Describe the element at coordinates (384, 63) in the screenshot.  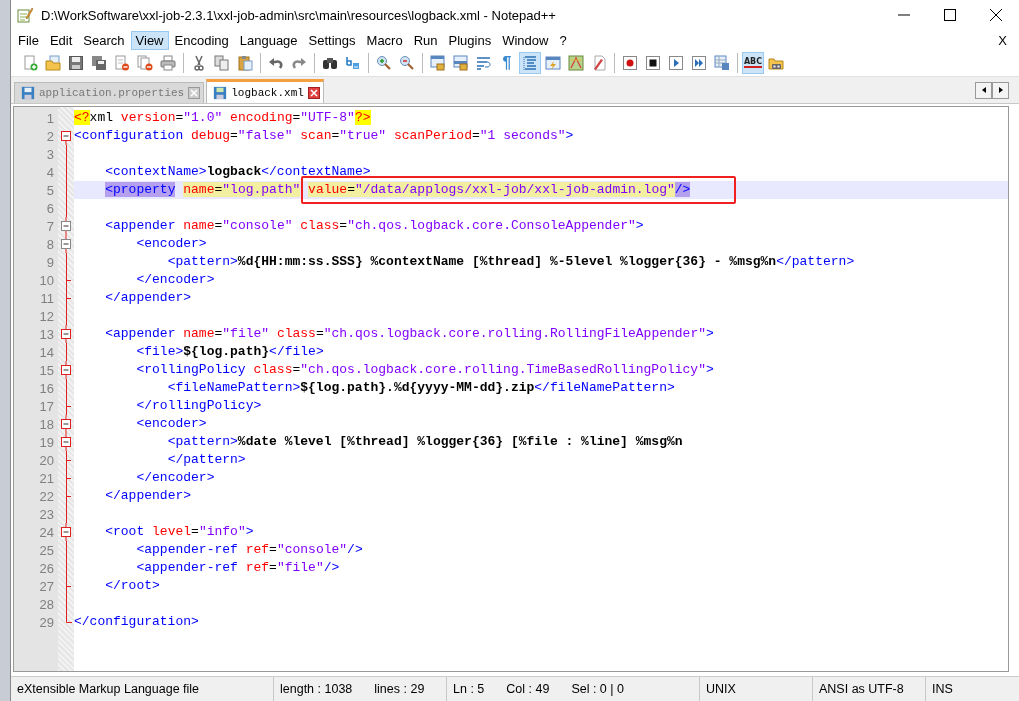
I see `zoom-in-icon` at that location.